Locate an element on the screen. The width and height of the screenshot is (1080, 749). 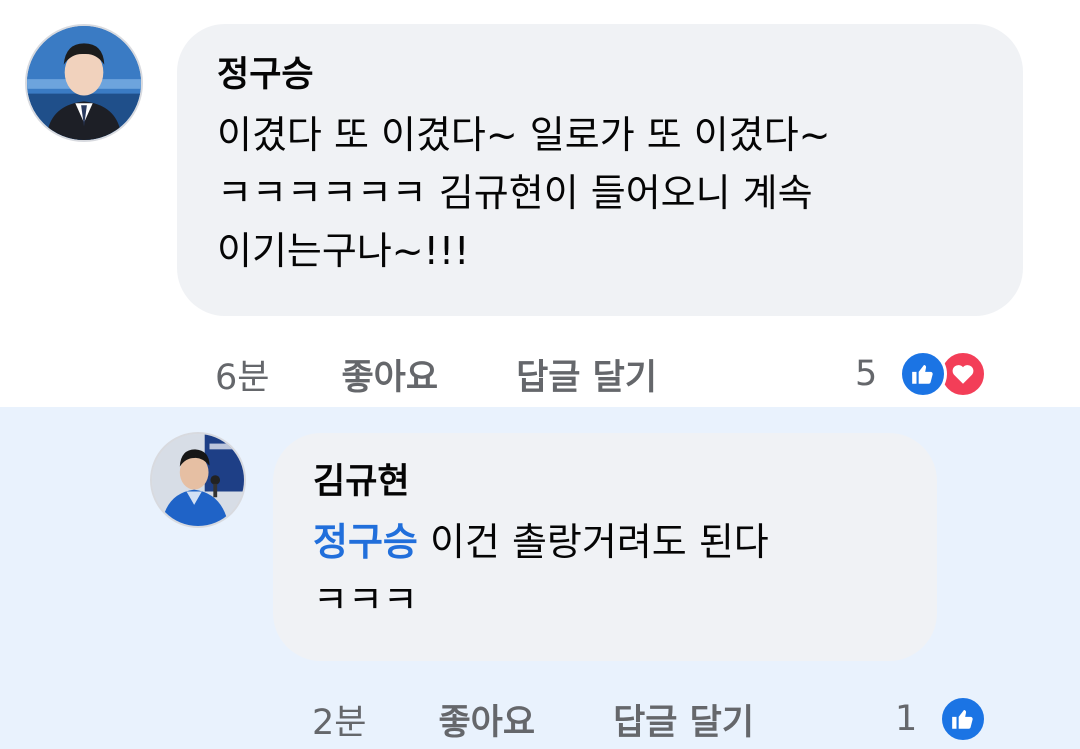
mention-link: 정구승 is located at coordinates (365, 542).